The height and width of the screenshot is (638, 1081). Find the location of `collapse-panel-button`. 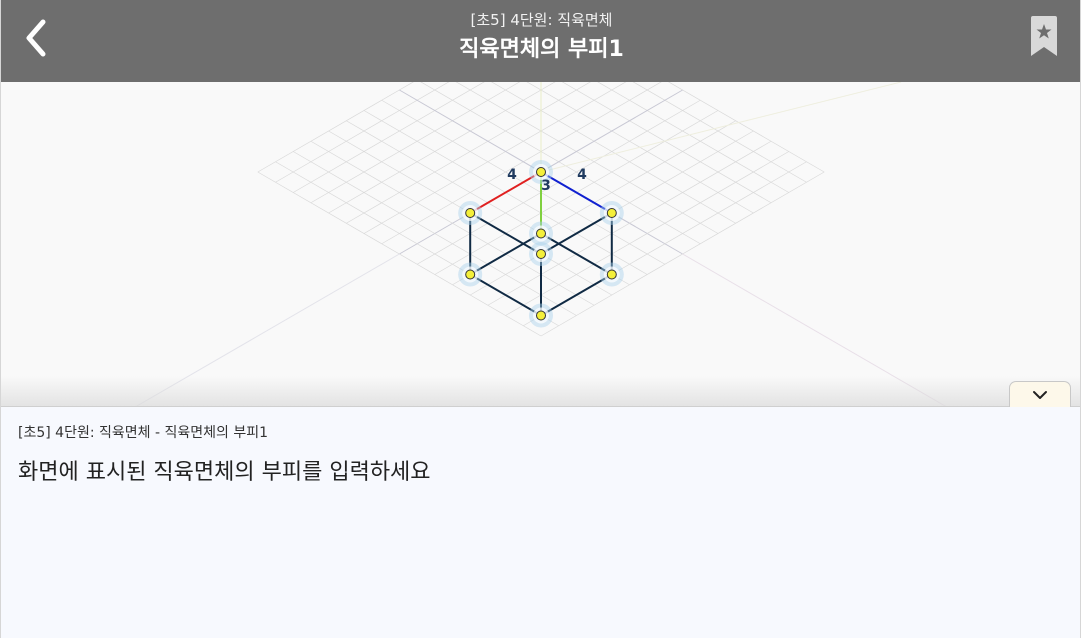

collapse-panel-button is located at coordinates (1040, 394).